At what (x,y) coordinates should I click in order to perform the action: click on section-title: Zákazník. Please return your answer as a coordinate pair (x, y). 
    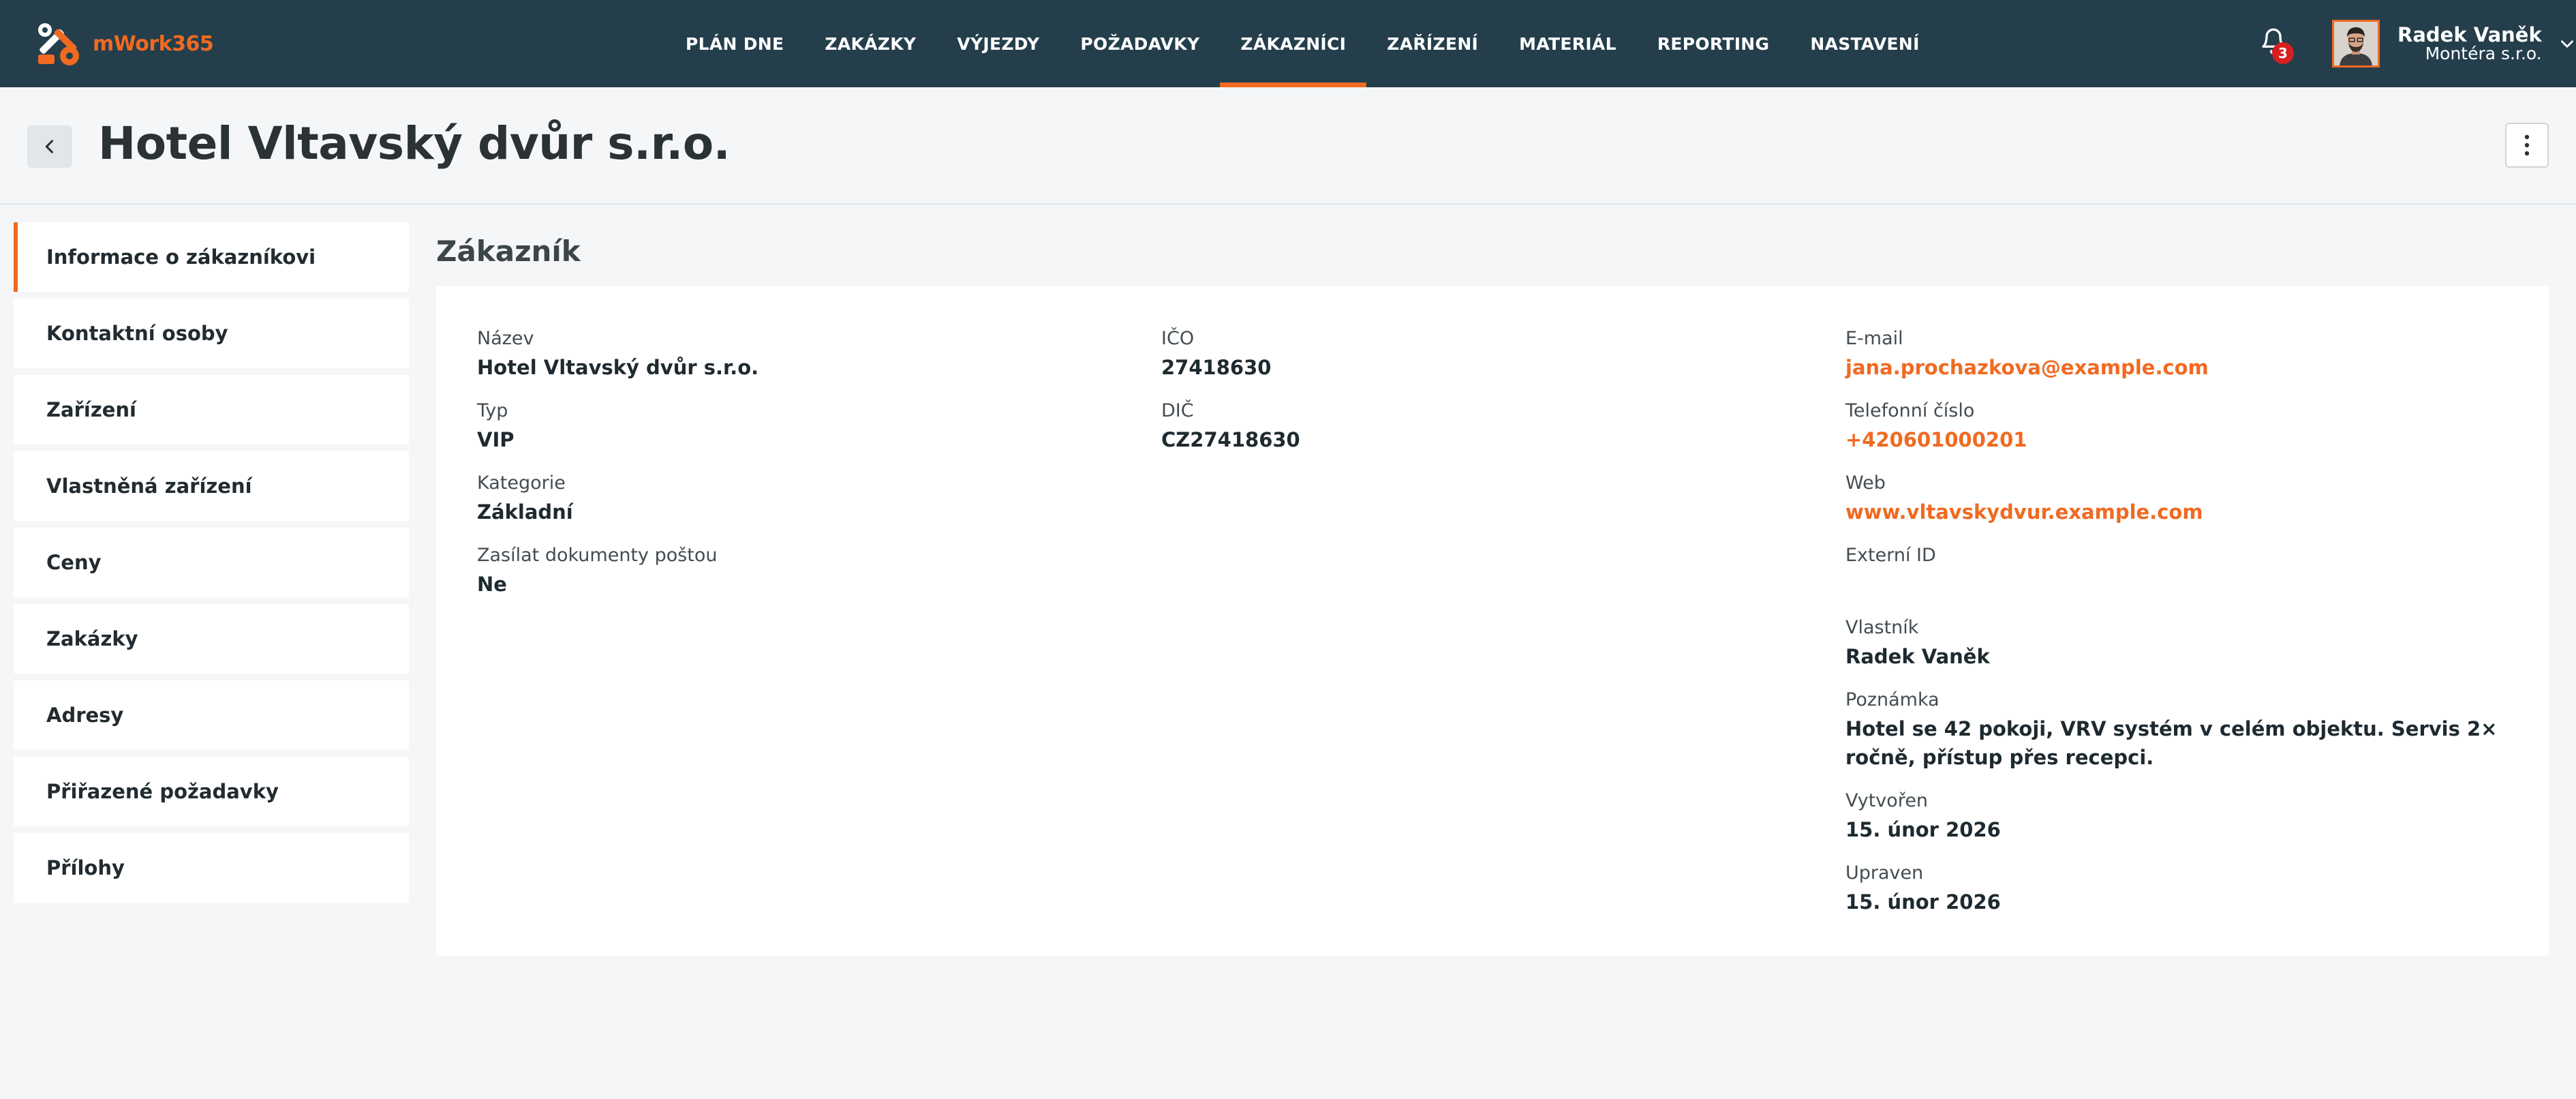
    Looking at the image, I should click on (508, 251).